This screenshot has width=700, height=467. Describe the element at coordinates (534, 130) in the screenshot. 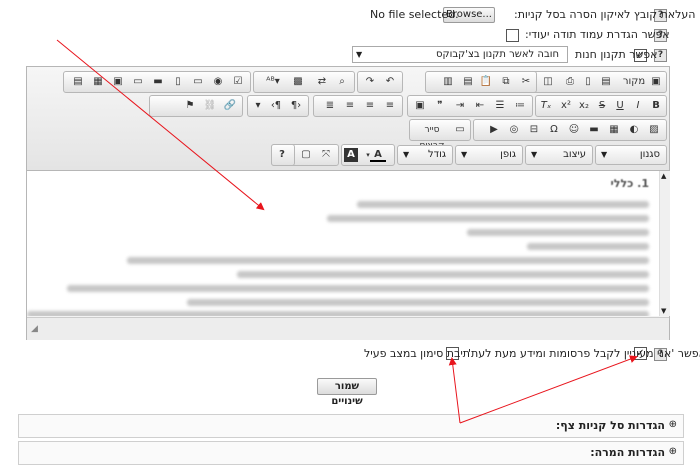

I see `page-break-icon: ⊟` at that location.